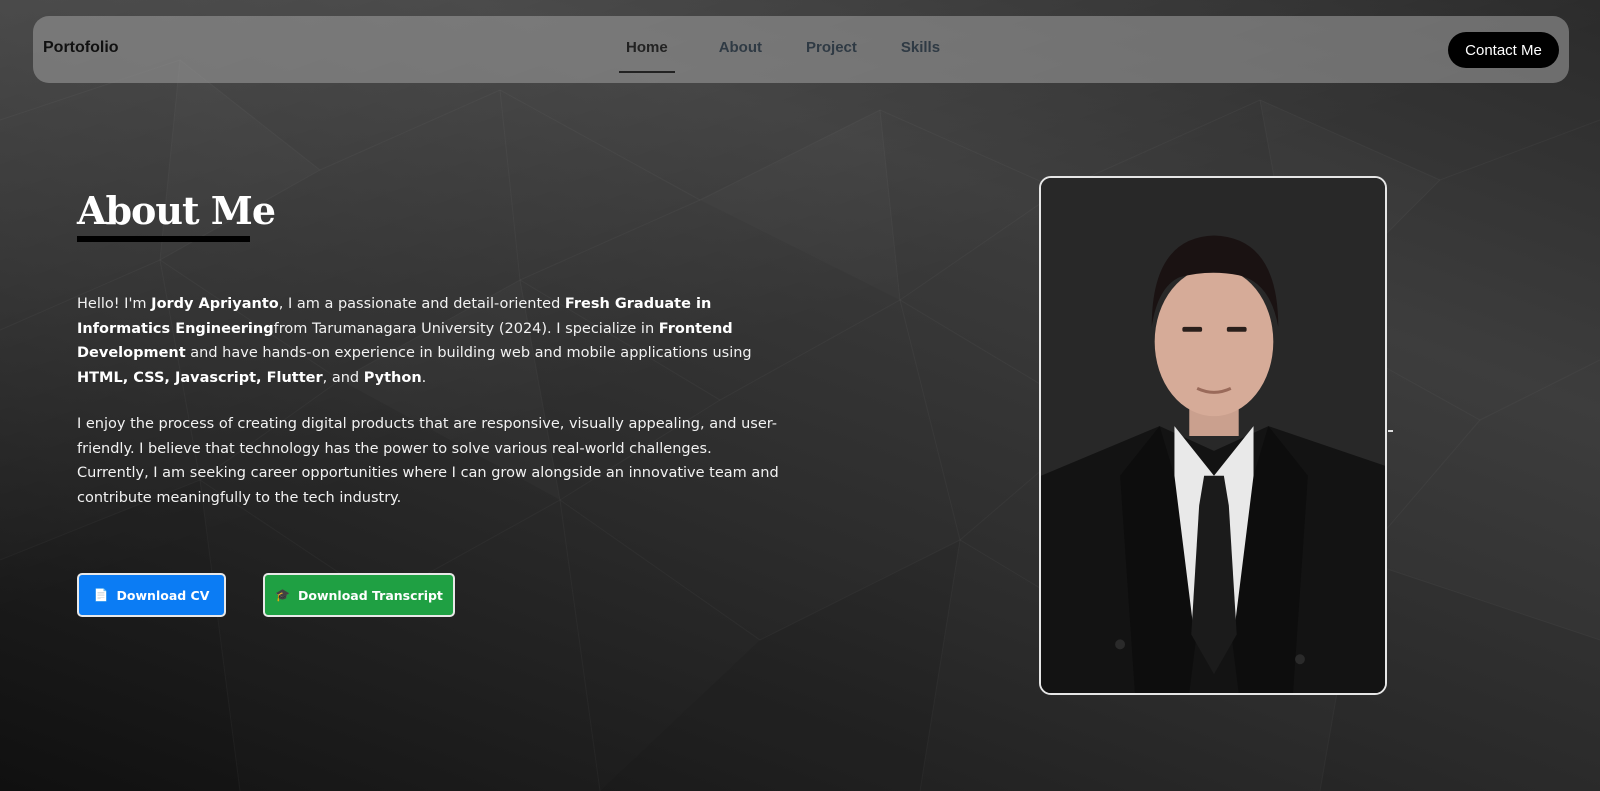 The width and height of the screenshot is (1600, 791). I want to click on intro-text: ., so click(424, 377).